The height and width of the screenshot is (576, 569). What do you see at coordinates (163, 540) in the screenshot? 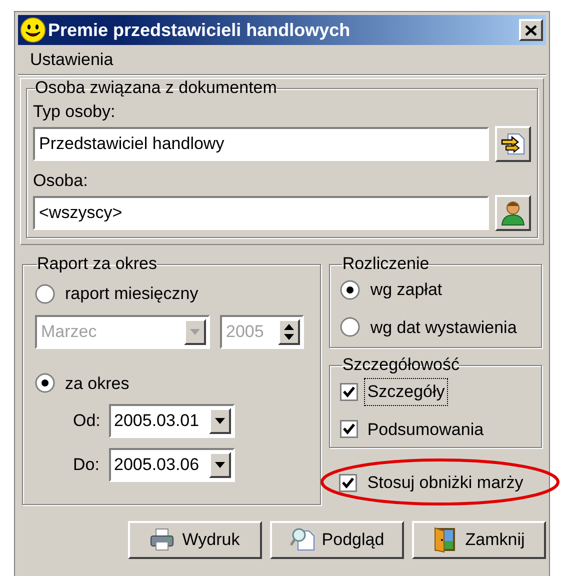
I see `printer-icon` at bounding box center [163, 540].